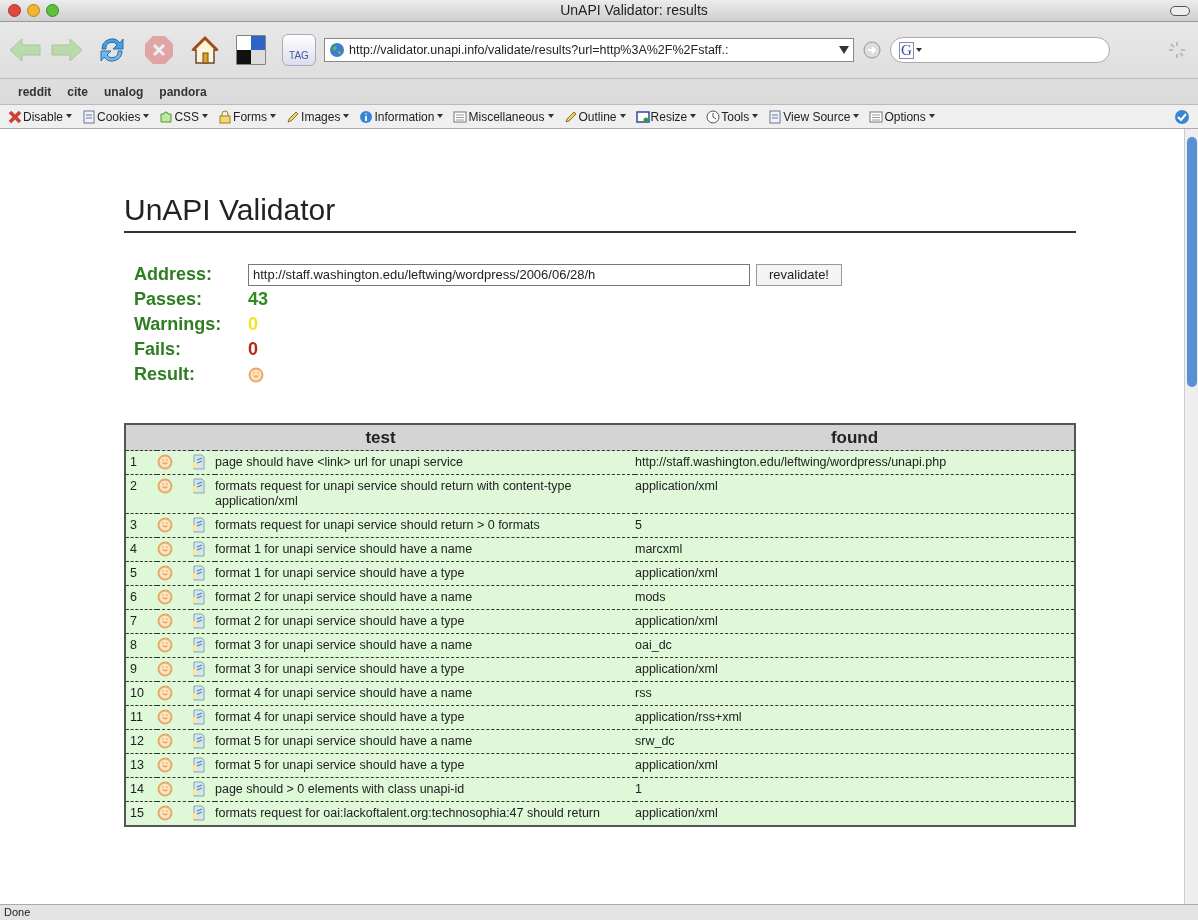  Describe the element at coordinates (425, 462) in the screenshot. I see `test-cell: page should have <link> url for unapi service` at that location.